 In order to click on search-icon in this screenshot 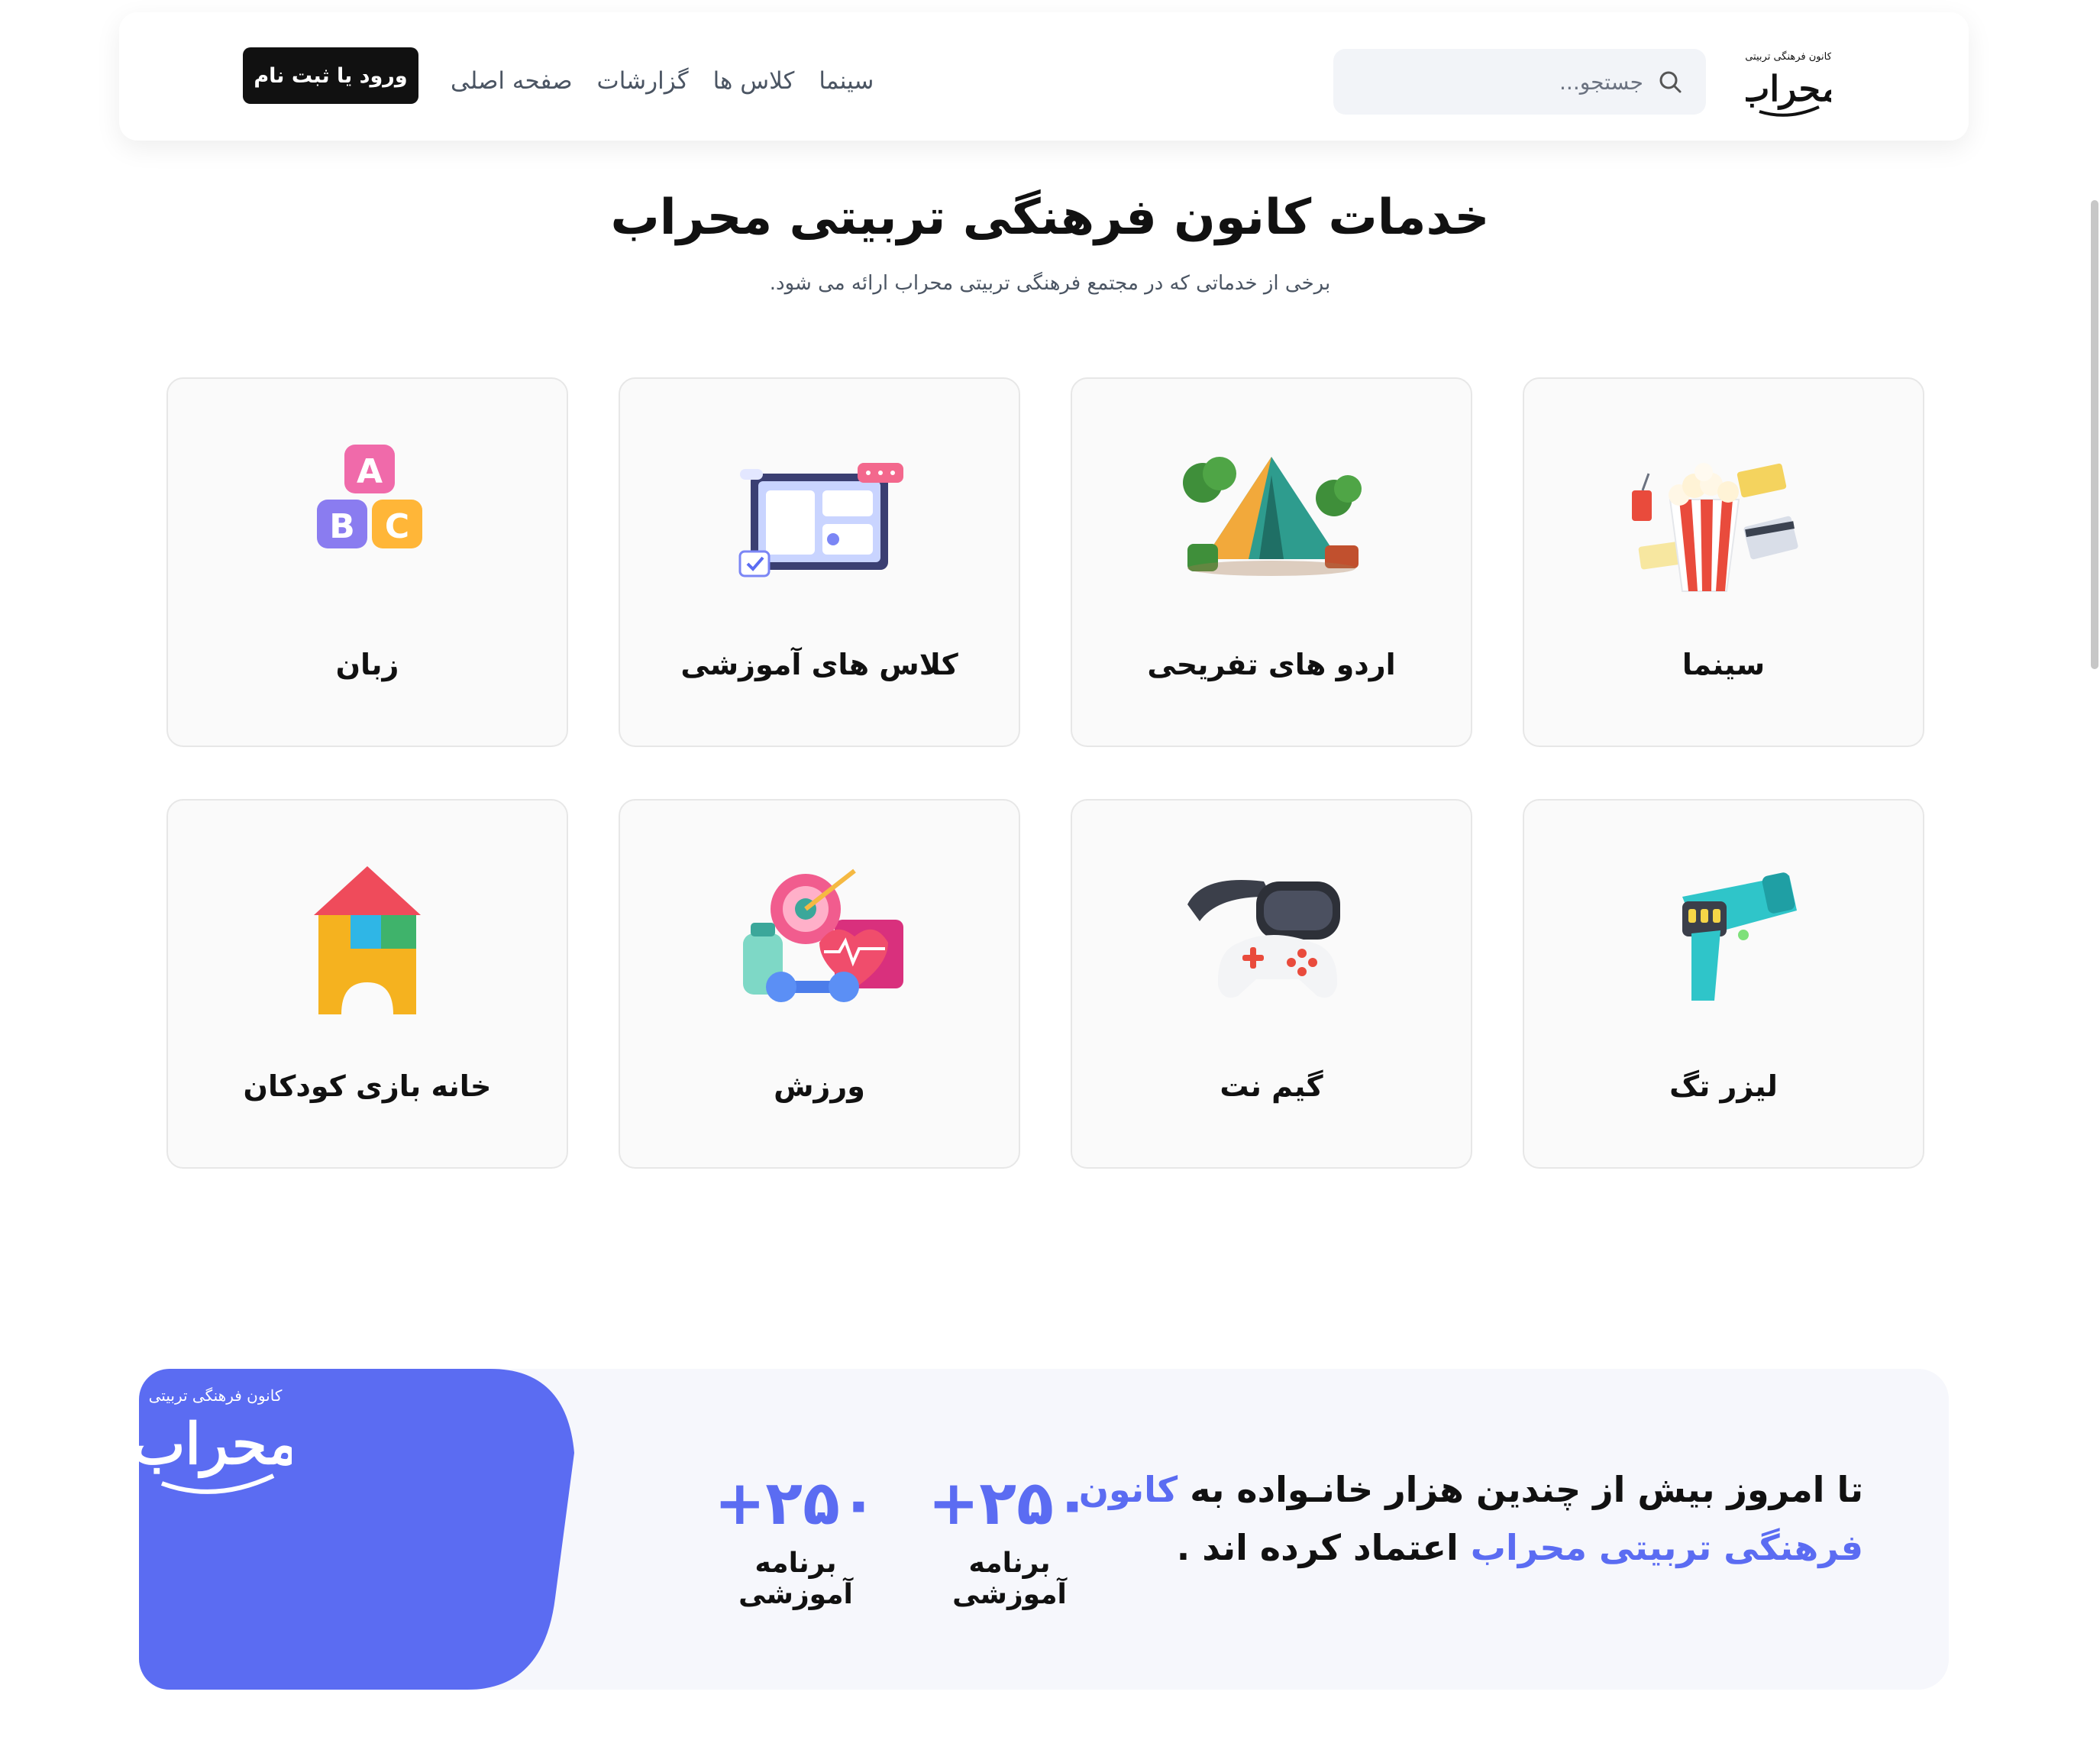, I will do `click(1670, 82)`.